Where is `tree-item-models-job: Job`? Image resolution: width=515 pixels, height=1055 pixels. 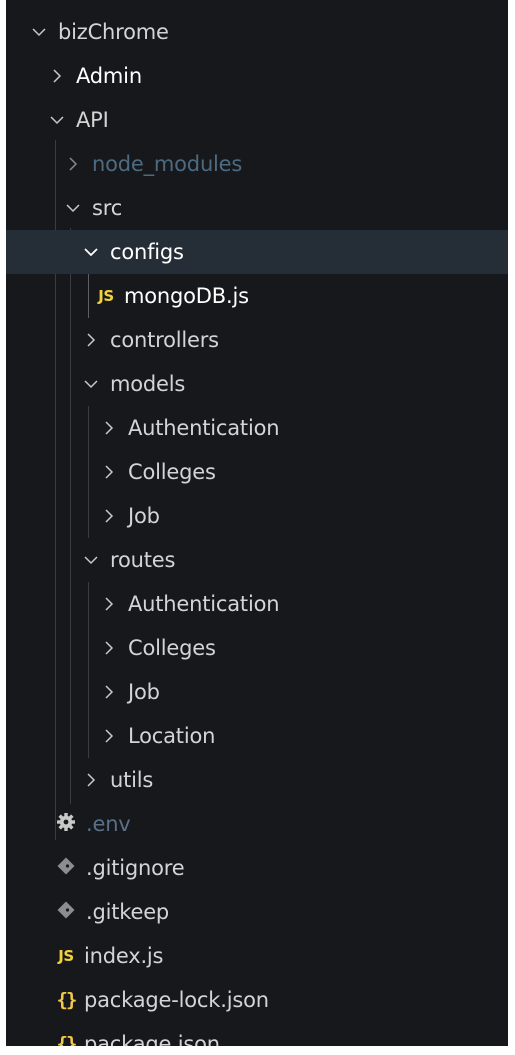
tree-item-models-job: Job is located at coordinates (257, 516).